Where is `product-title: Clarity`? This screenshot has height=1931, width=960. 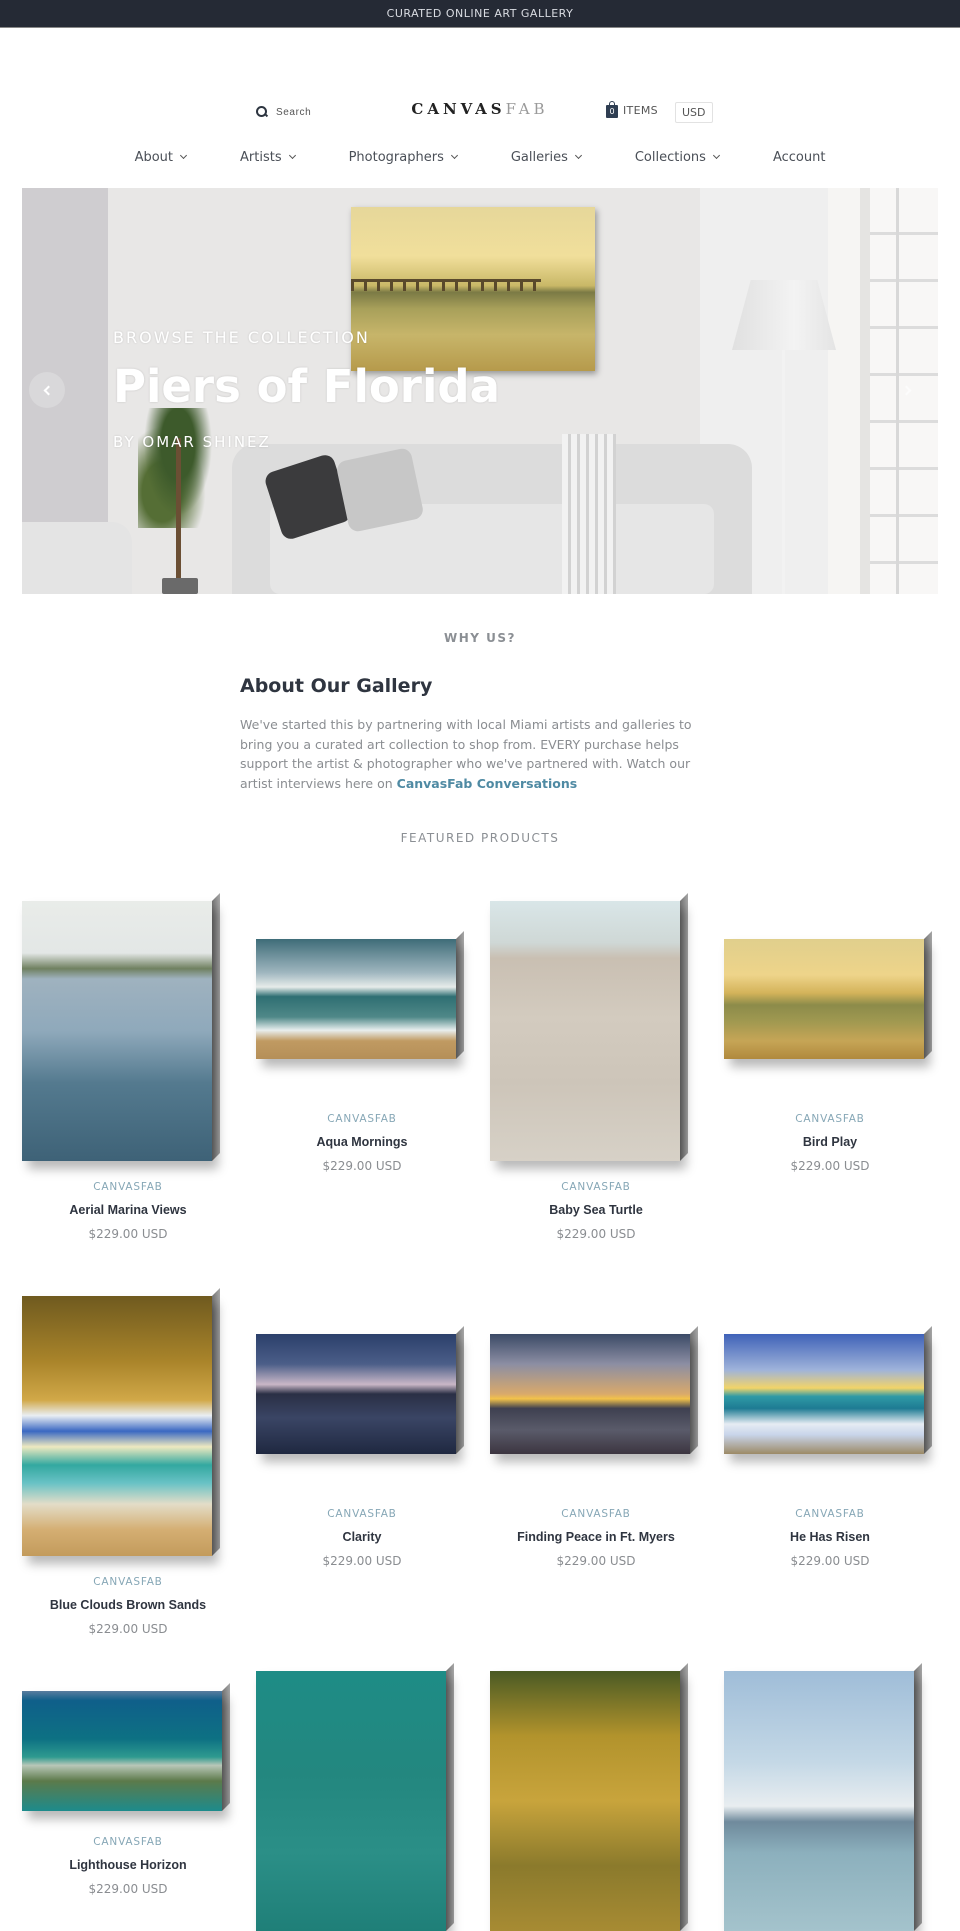 product-title: Clarity is located at coordinates (362, 1537).